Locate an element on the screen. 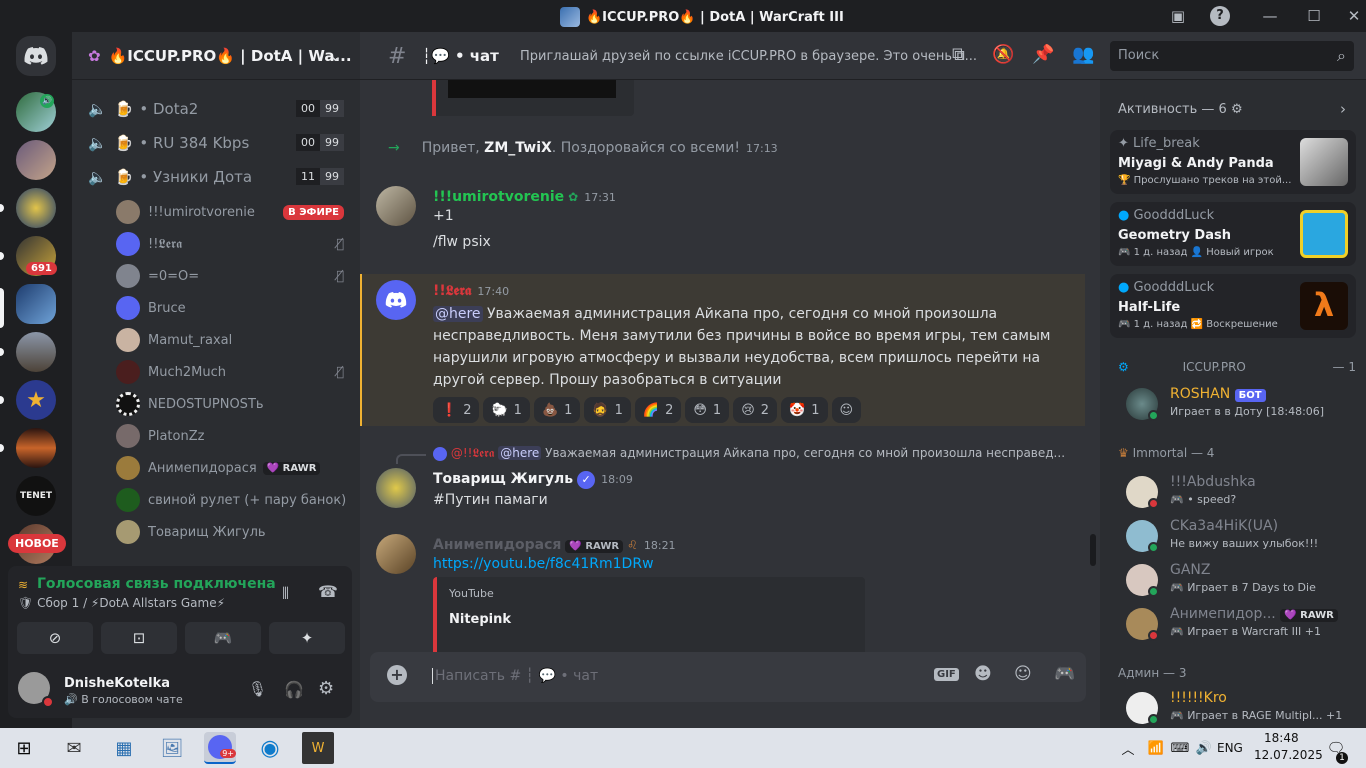 The width and height of the screenshot is (1366, 768). message-input: Написать # ┆ 💬 • чат is located at coordinates (515, 676).